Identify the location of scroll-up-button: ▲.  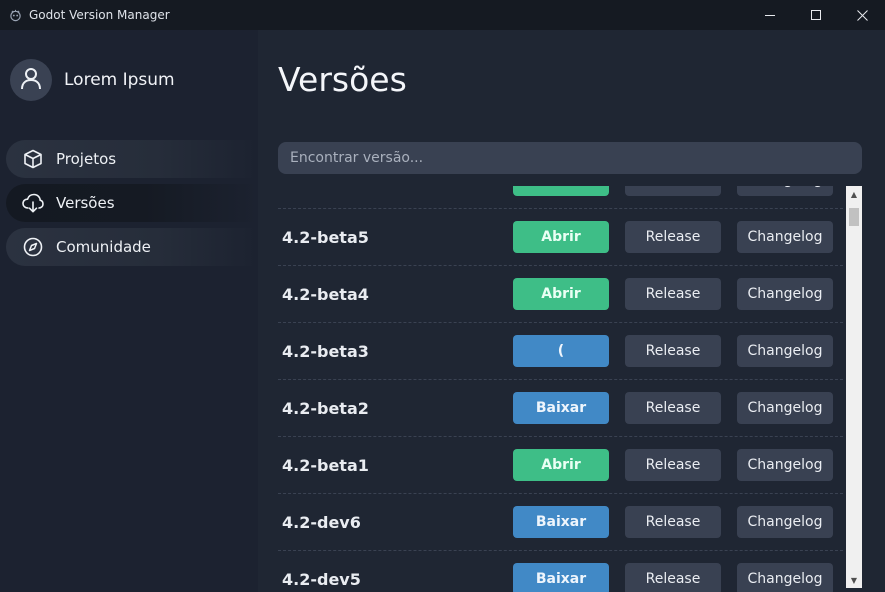
(854, 194).